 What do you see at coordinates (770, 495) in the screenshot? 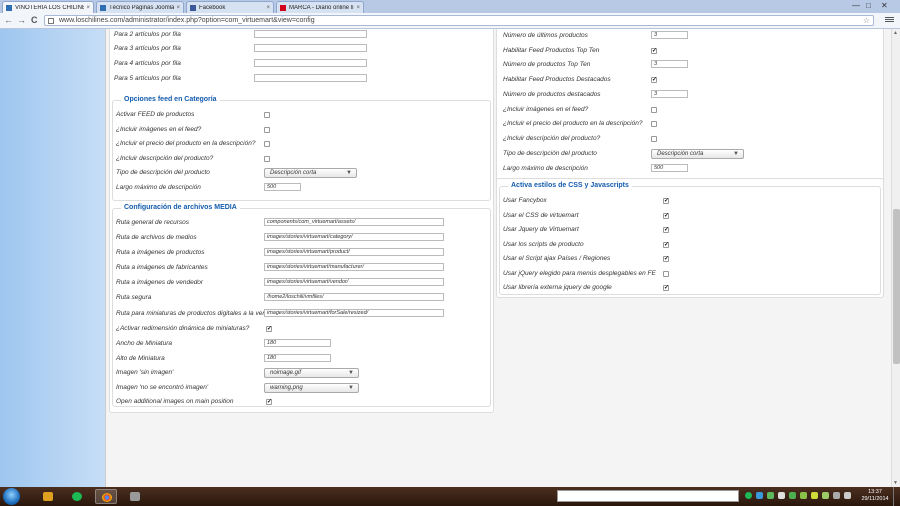
I see `tray-app-icon` at bounding box center [770, 495].